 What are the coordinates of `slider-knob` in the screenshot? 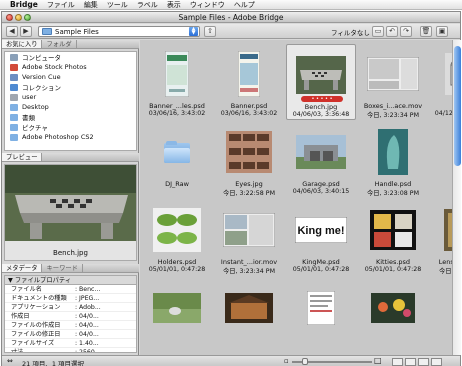 It's located at (305, 361).